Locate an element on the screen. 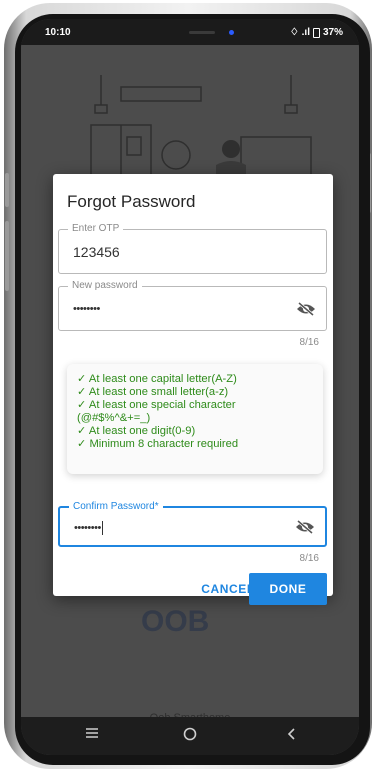  rule-min-length: ✓ Minimum 8 character required is located at coordinates (158, 444).